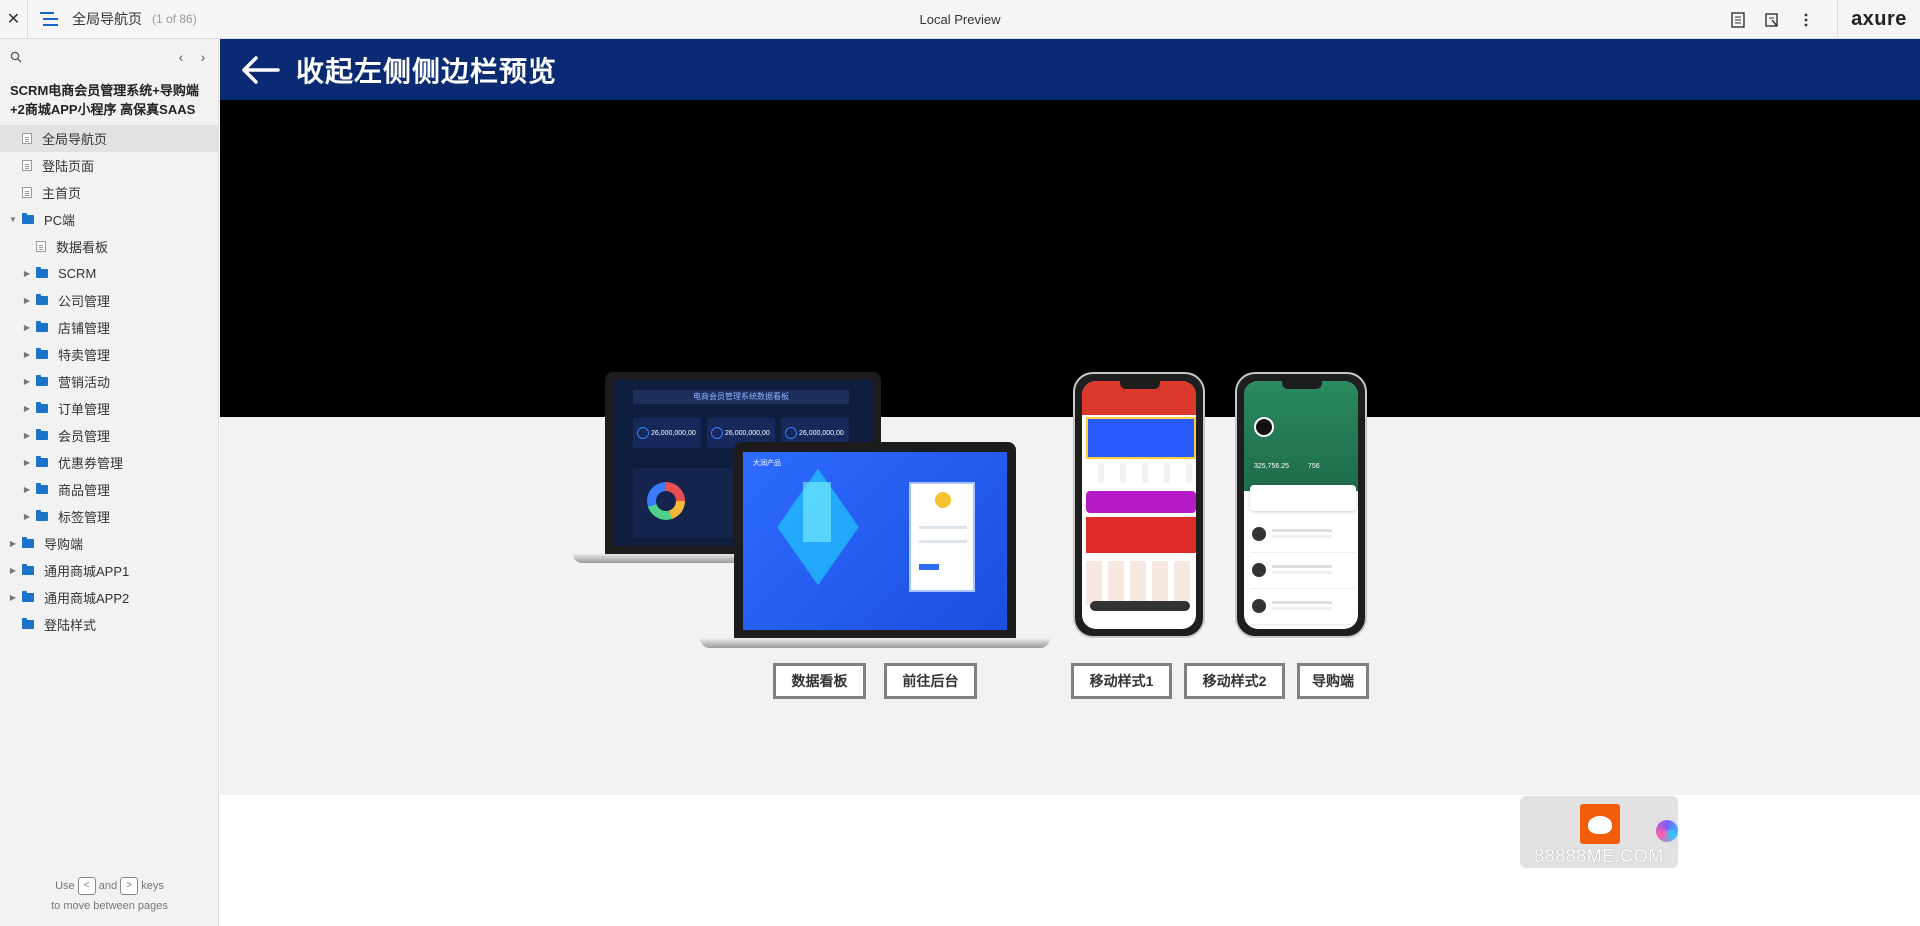 This screenshot has height=926, width=1920. Describe the element at coordinates (1600, 824) in the screenshot. I see `watermark-logo-icon` at that location.